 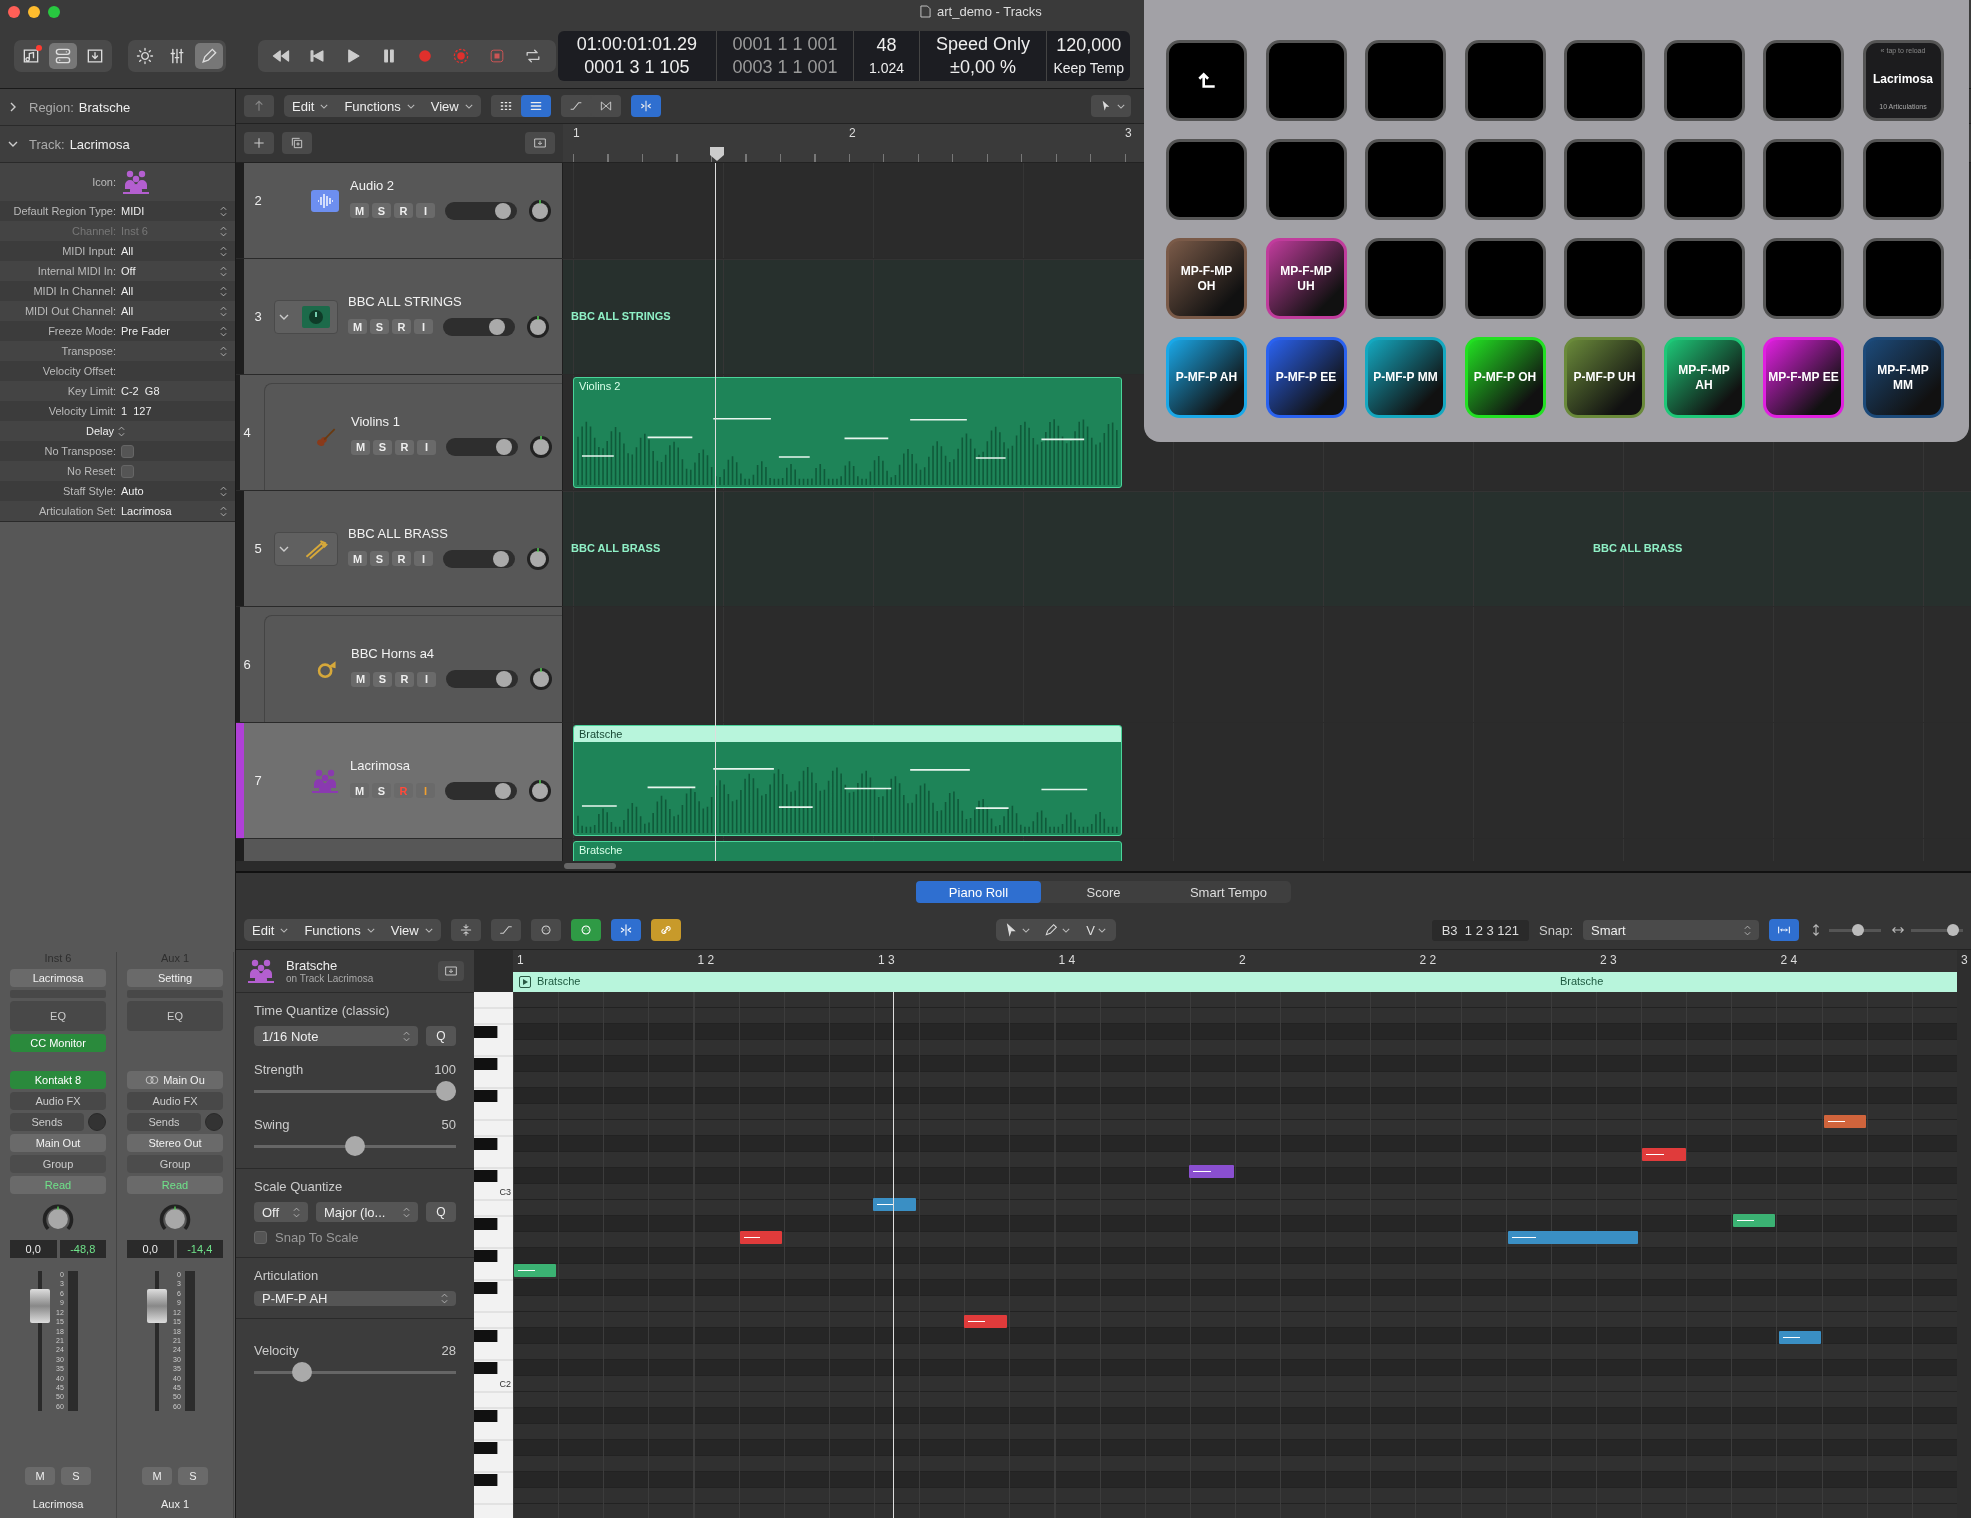 What do you see at coordinates (706, 960) in the screenshot?
I see `bar-number: 1 2` at bounding box center [706, 960].